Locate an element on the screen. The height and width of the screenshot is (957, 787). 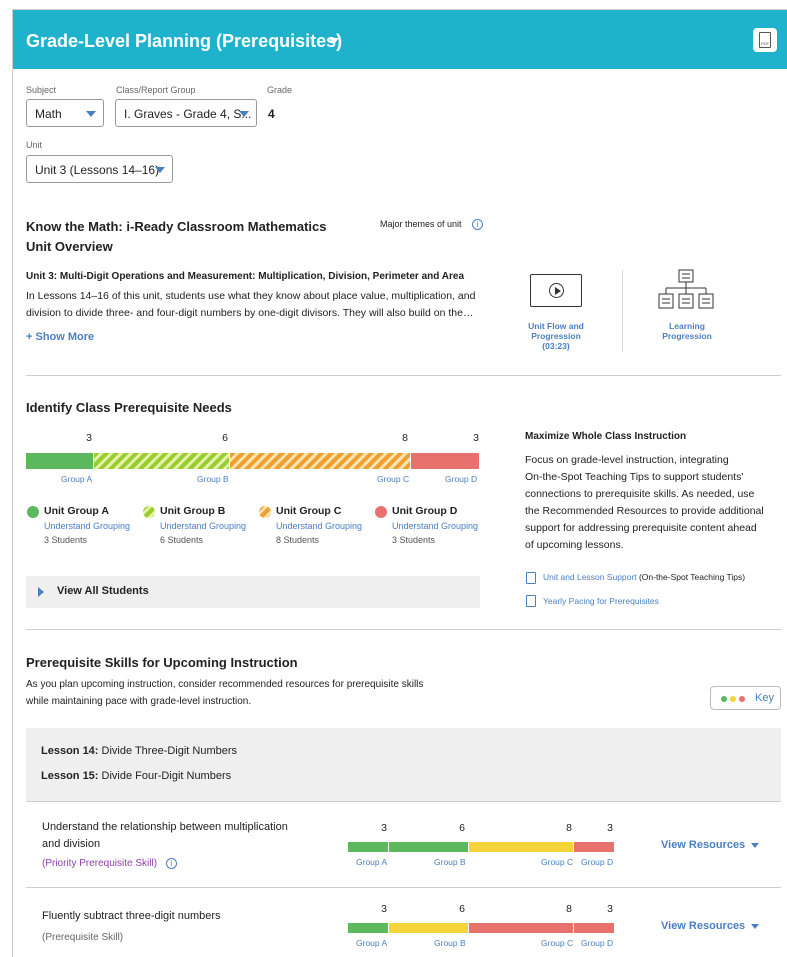
skill-2-view-resources: View Resources is located at coordinates (710, 926).